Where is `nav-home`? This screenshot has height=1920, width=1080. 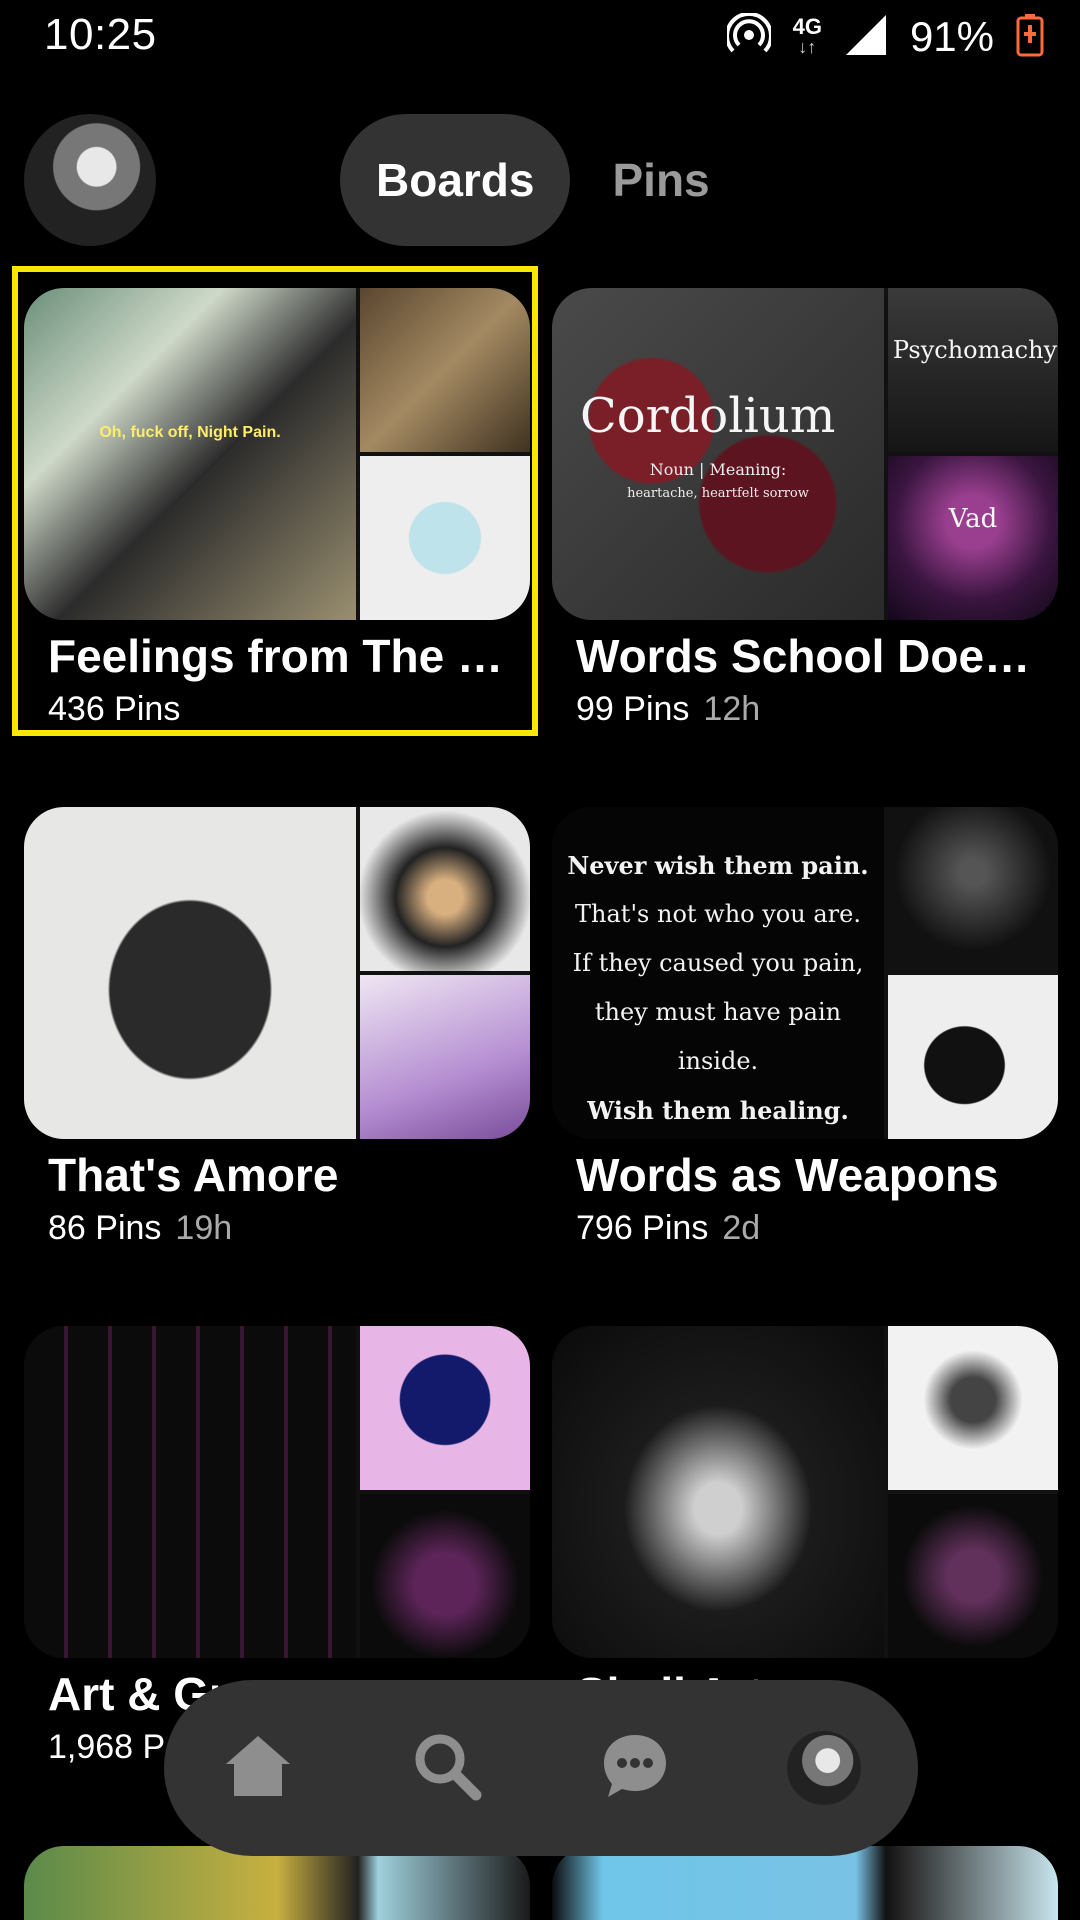
nav-home is located at coordinates (258, 1768).